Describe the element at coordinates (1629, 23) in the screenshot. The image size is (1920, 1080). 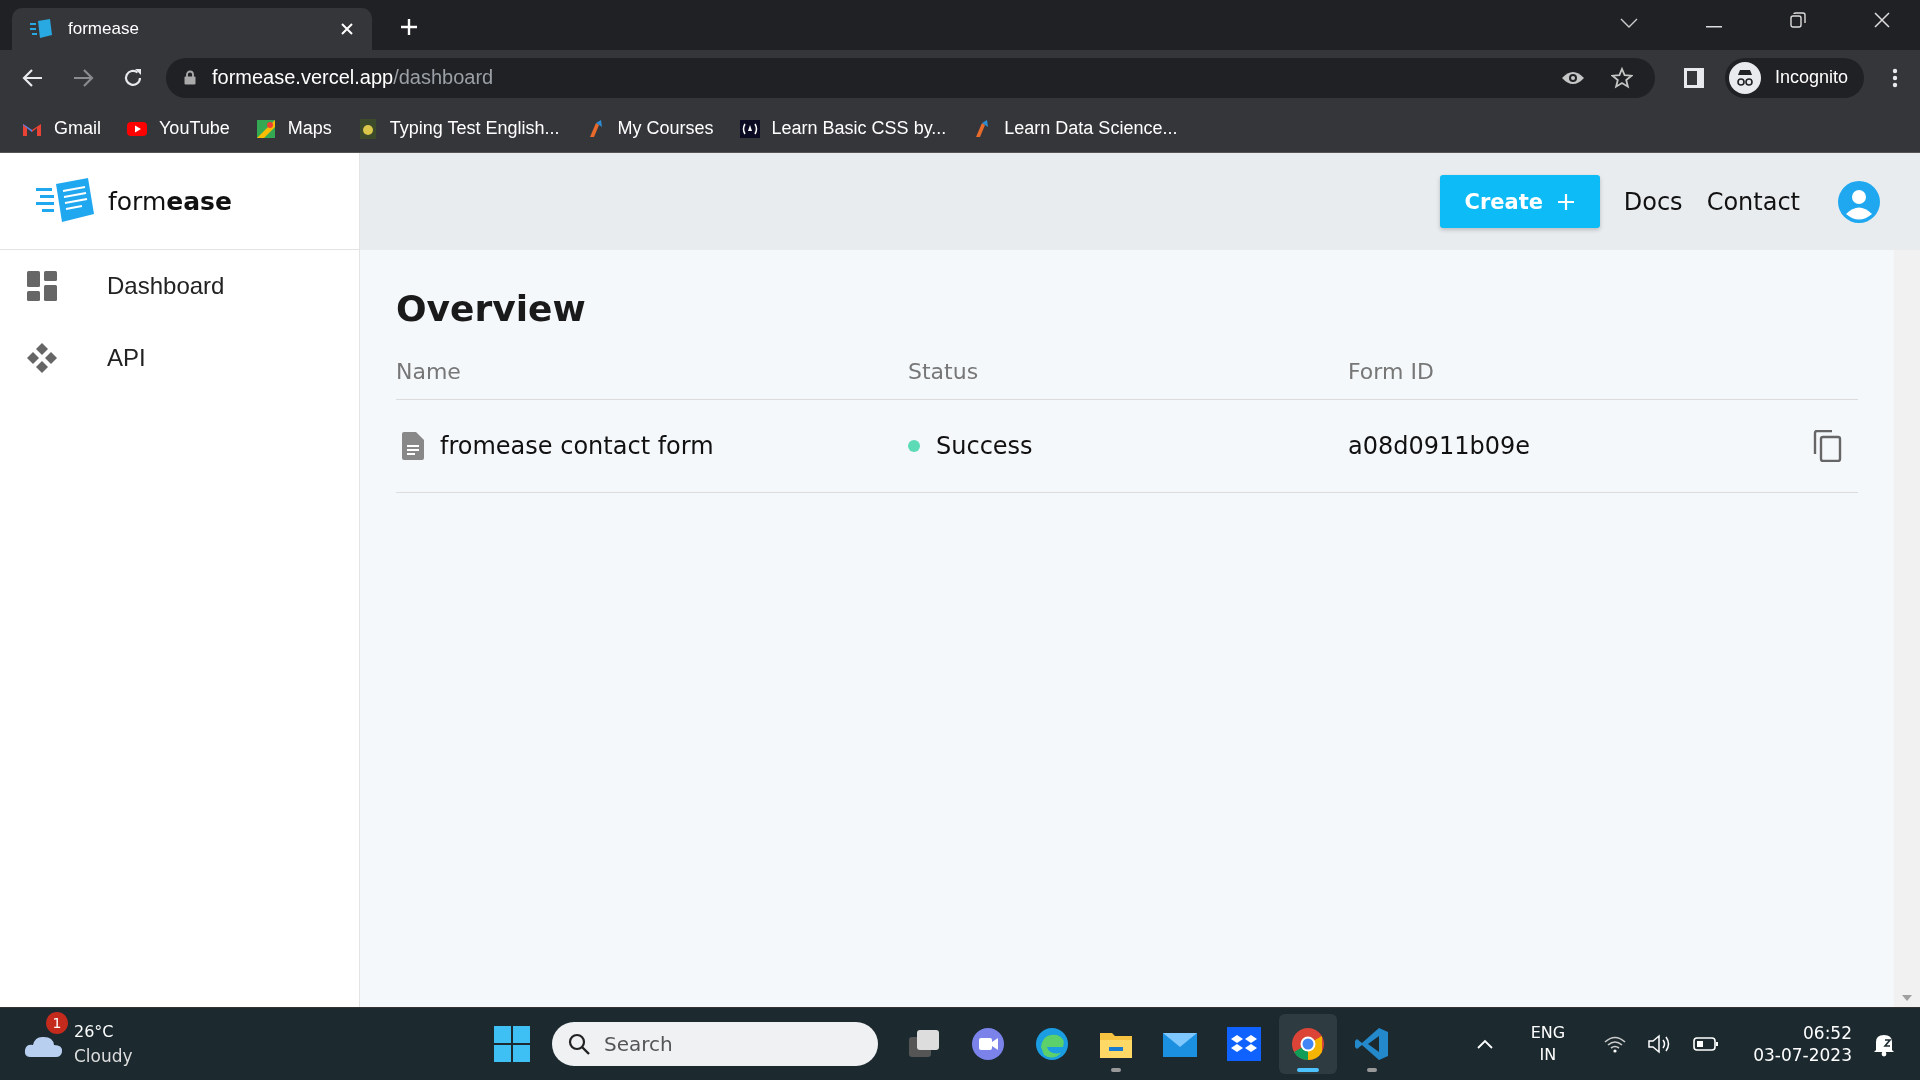
I see `chevron-down-icon` at that location.